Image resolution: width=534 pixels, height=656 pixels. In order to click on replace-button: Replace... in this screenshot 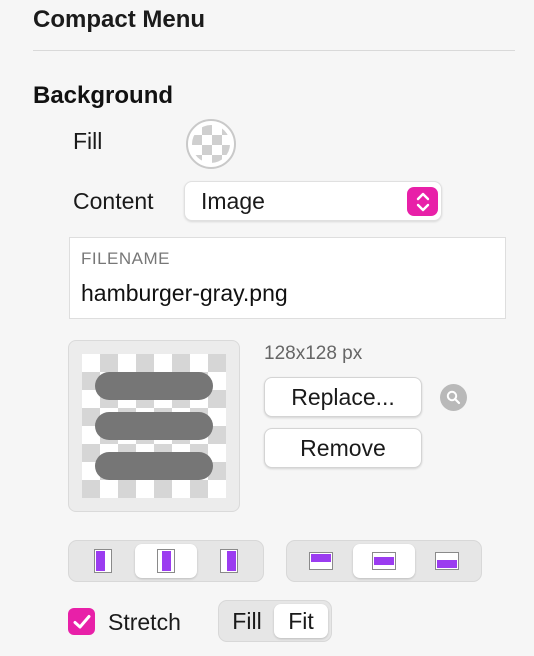, I will do `click(343, 397)`.